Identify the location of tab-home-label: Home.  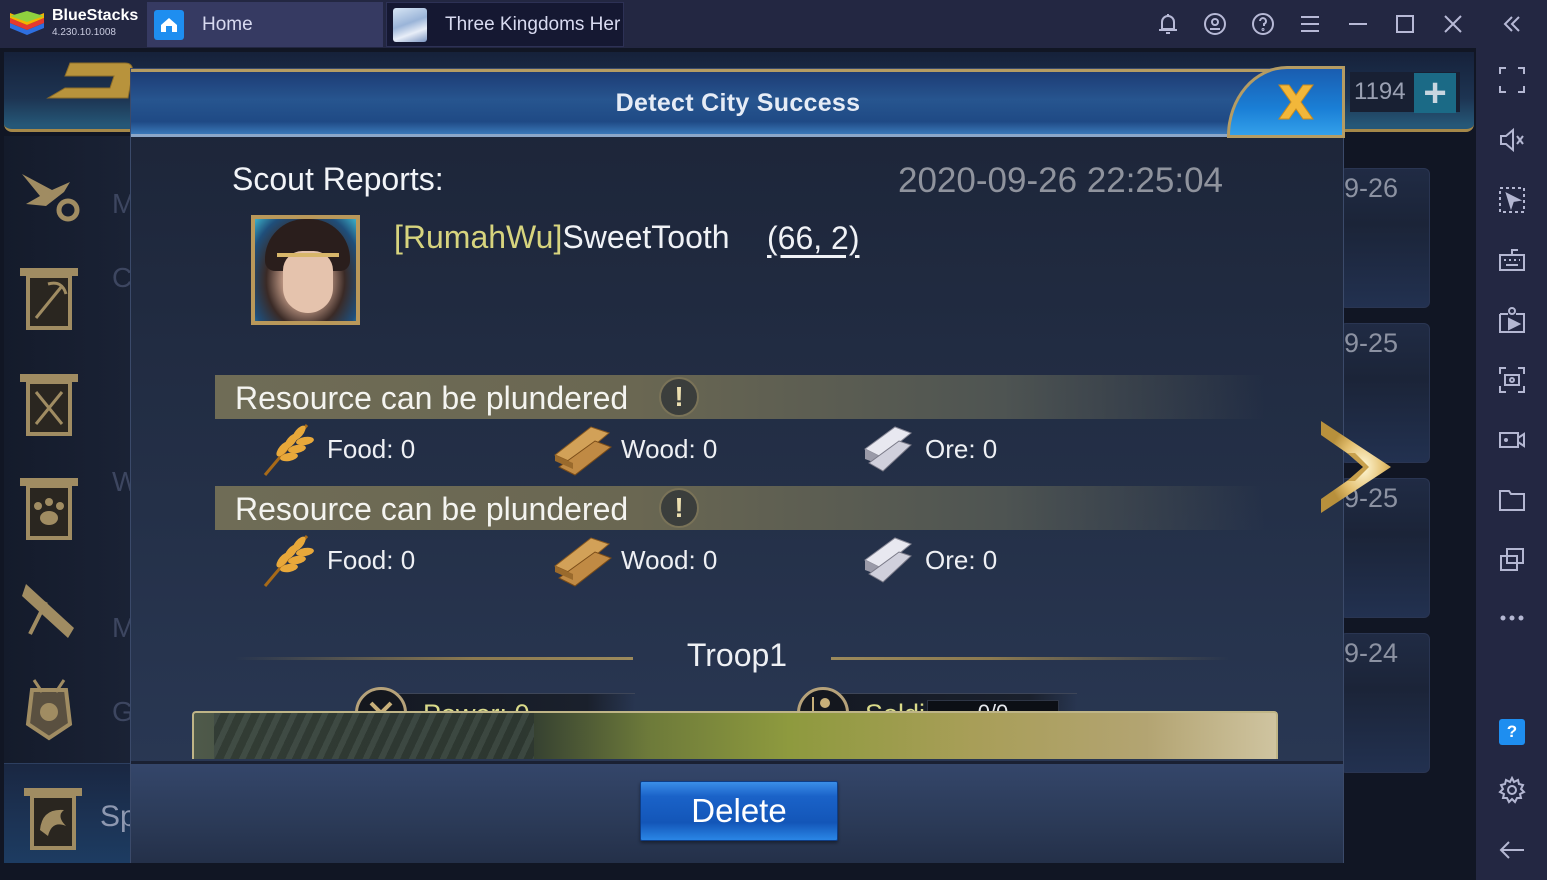
(227, 24).